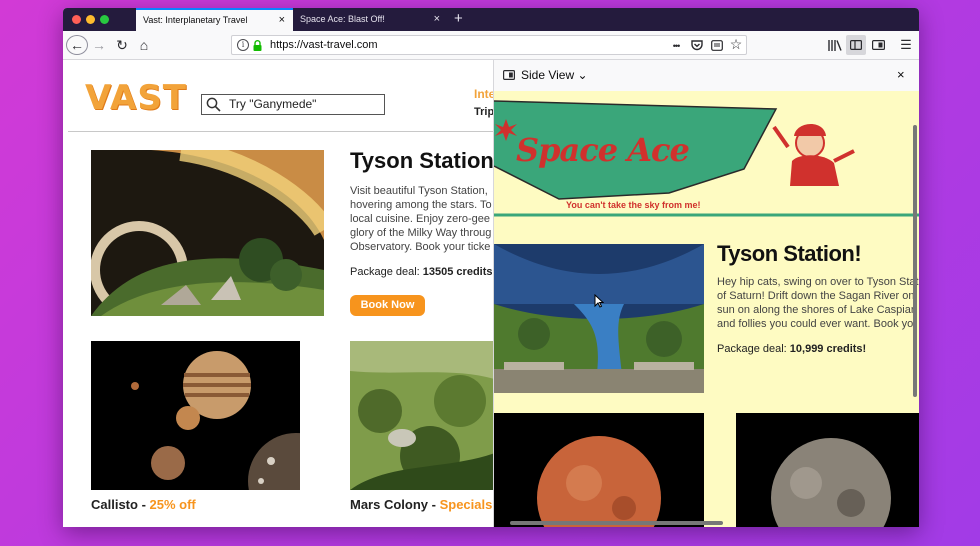  What do you see at coordinates (421, 160) in the screenshot?
I see `feature-title: Tyson Station` at bounding box center [421, 160].